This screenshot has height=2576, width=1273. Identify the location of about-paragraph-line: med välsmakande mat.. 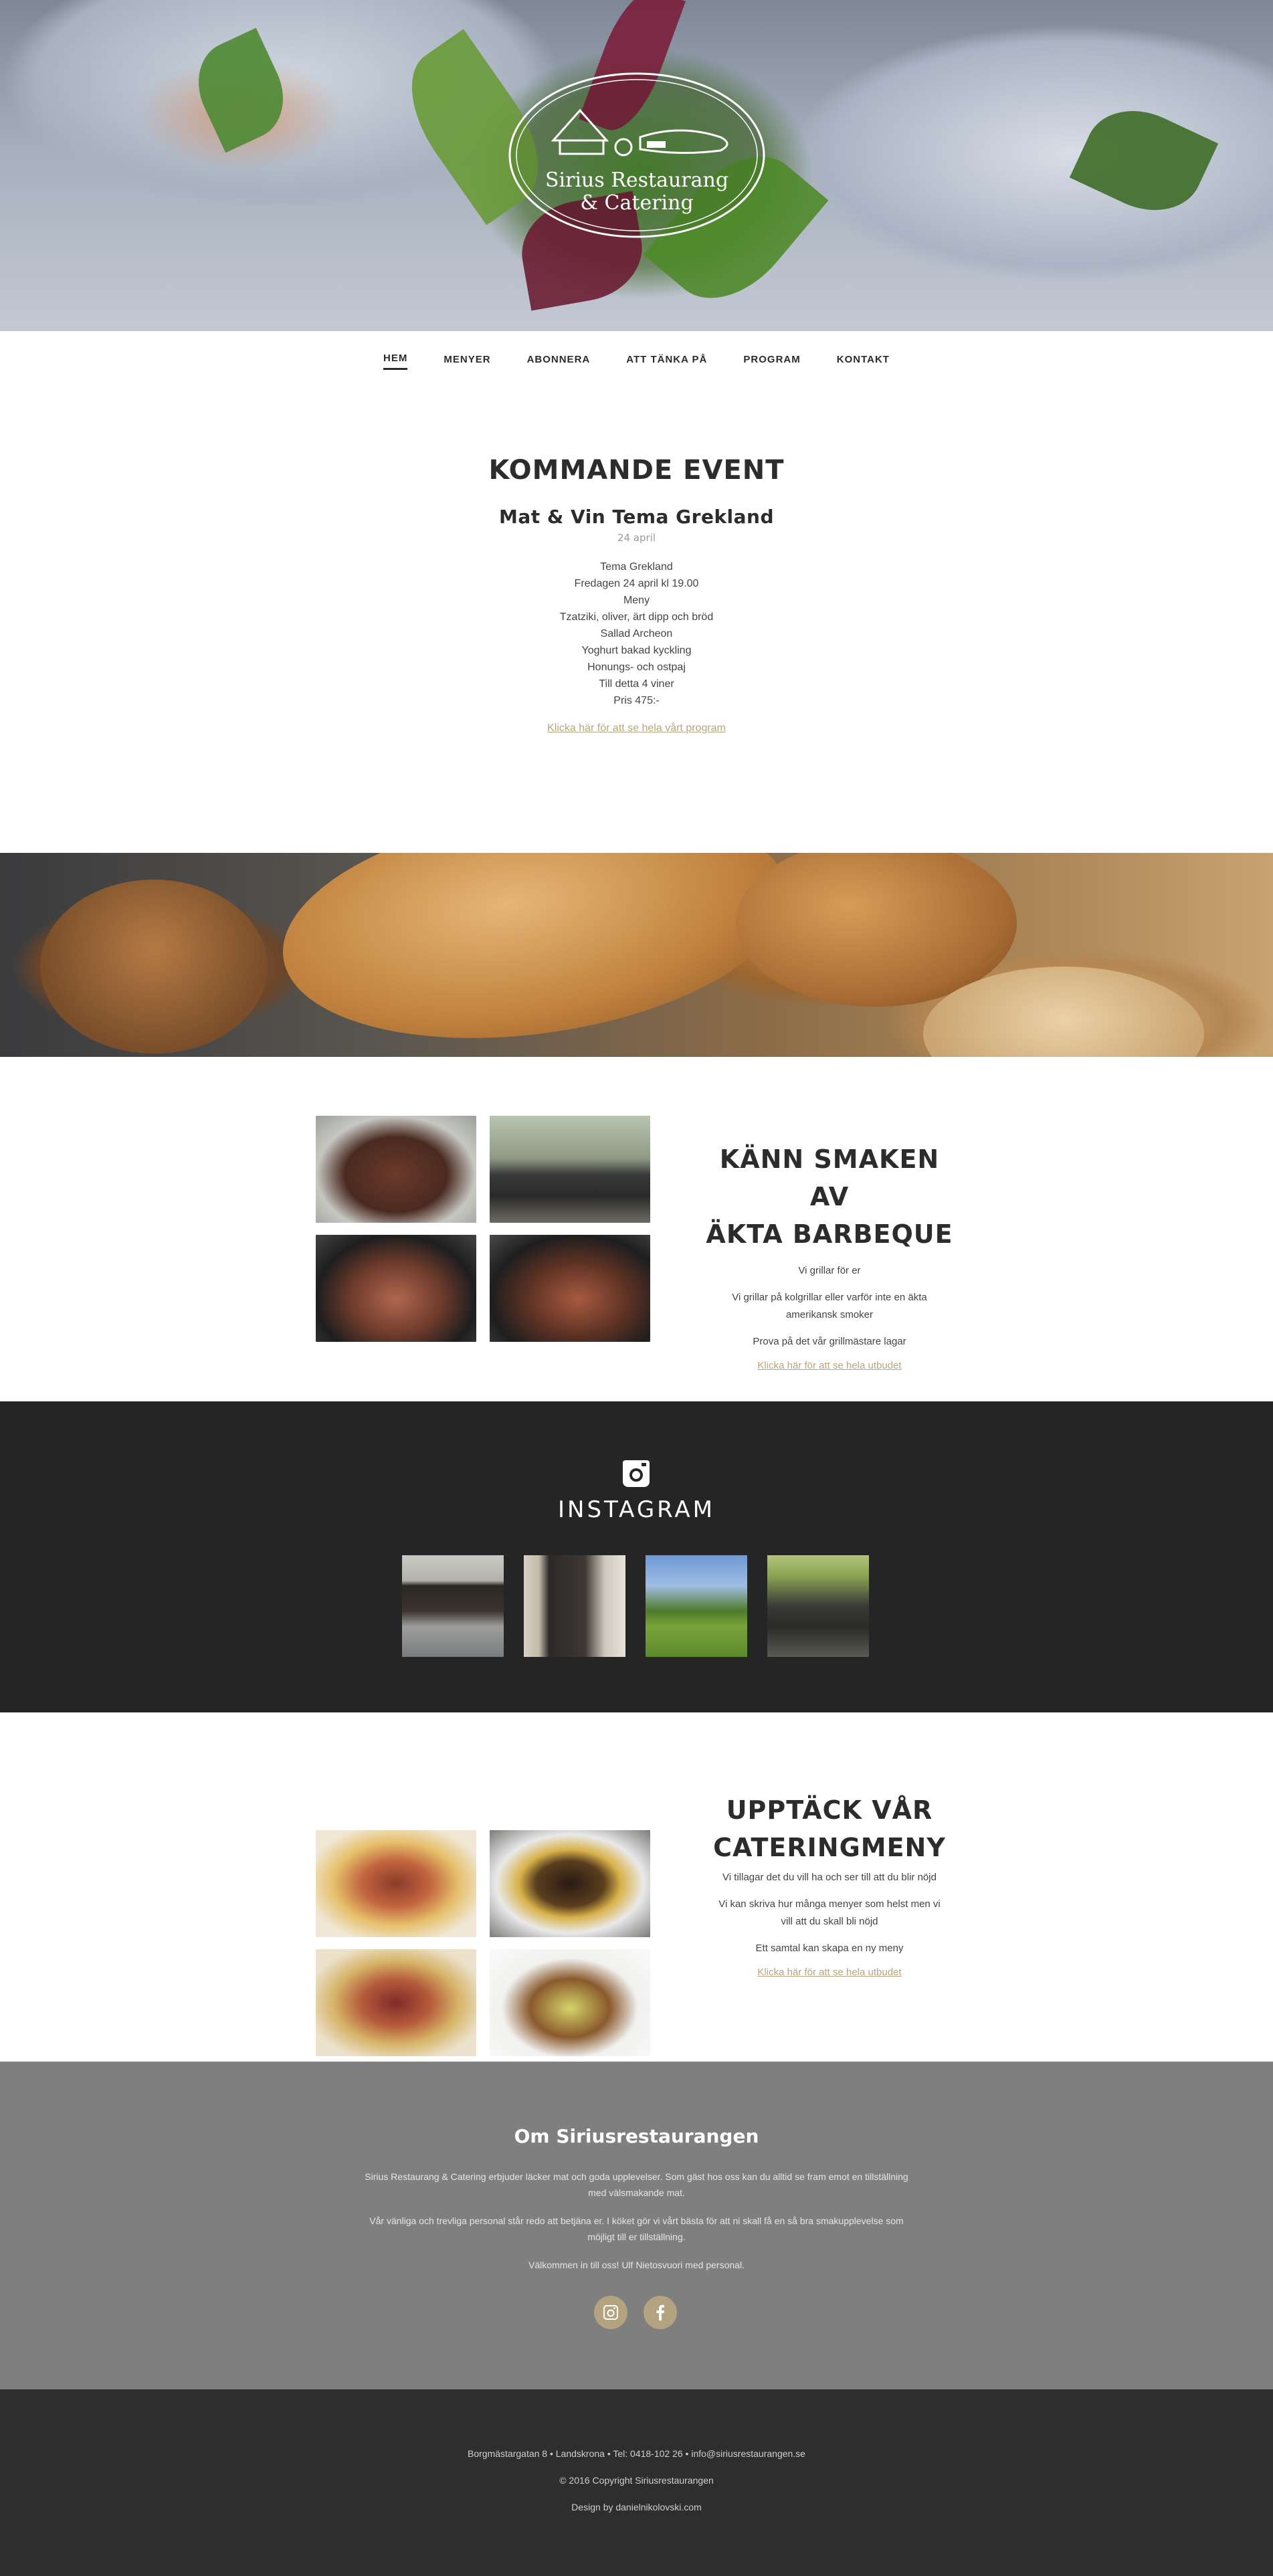
(636, 2192).